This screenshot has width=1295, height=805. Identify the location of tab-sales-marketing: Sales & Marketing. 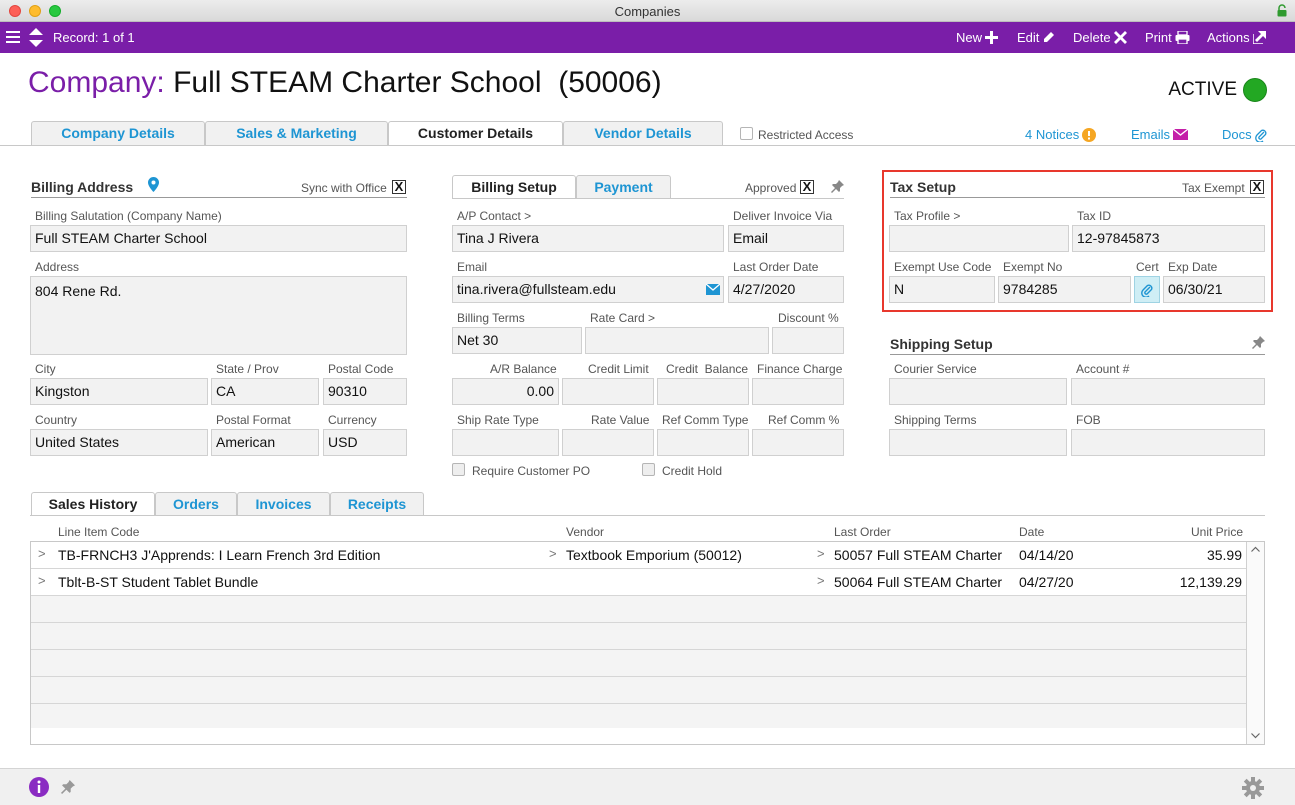
(296, 133).